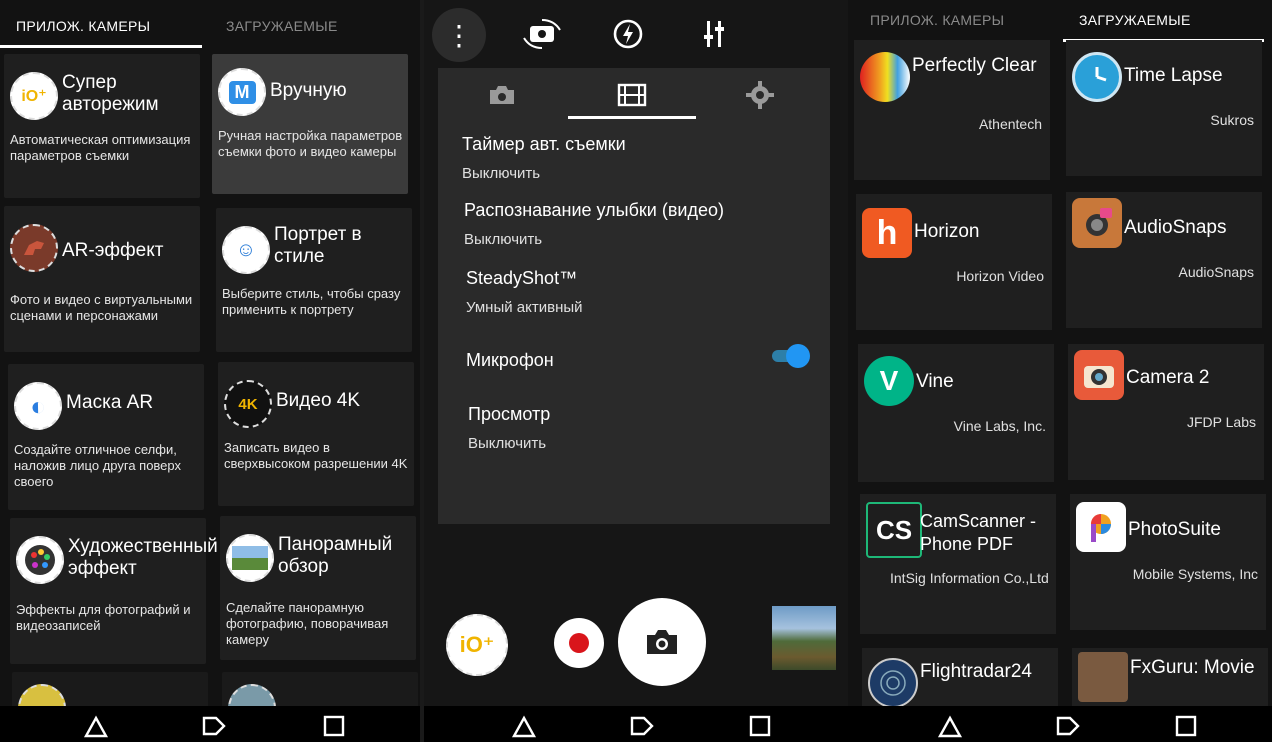  Describe the element at coordinates (978, 532) in the screenshot. I see `app-name: CamScanner - Phone PDF` at that location.